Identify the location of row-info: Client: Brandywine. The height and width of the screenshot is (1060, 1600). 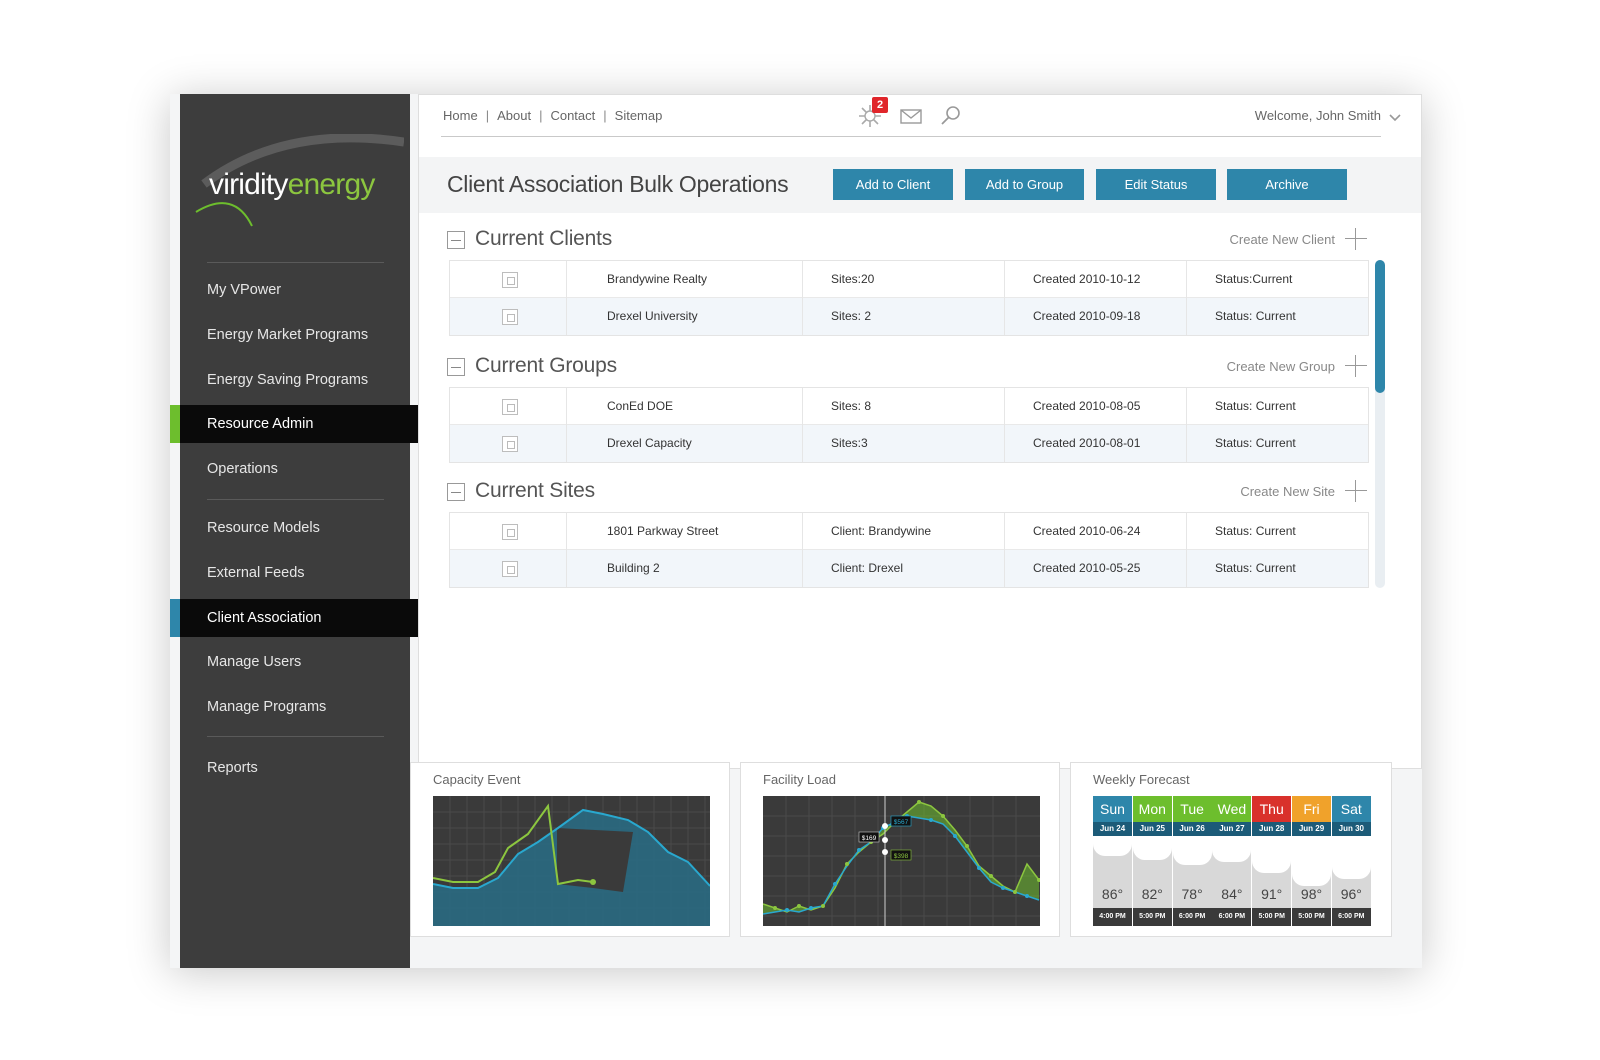
(904, 531).